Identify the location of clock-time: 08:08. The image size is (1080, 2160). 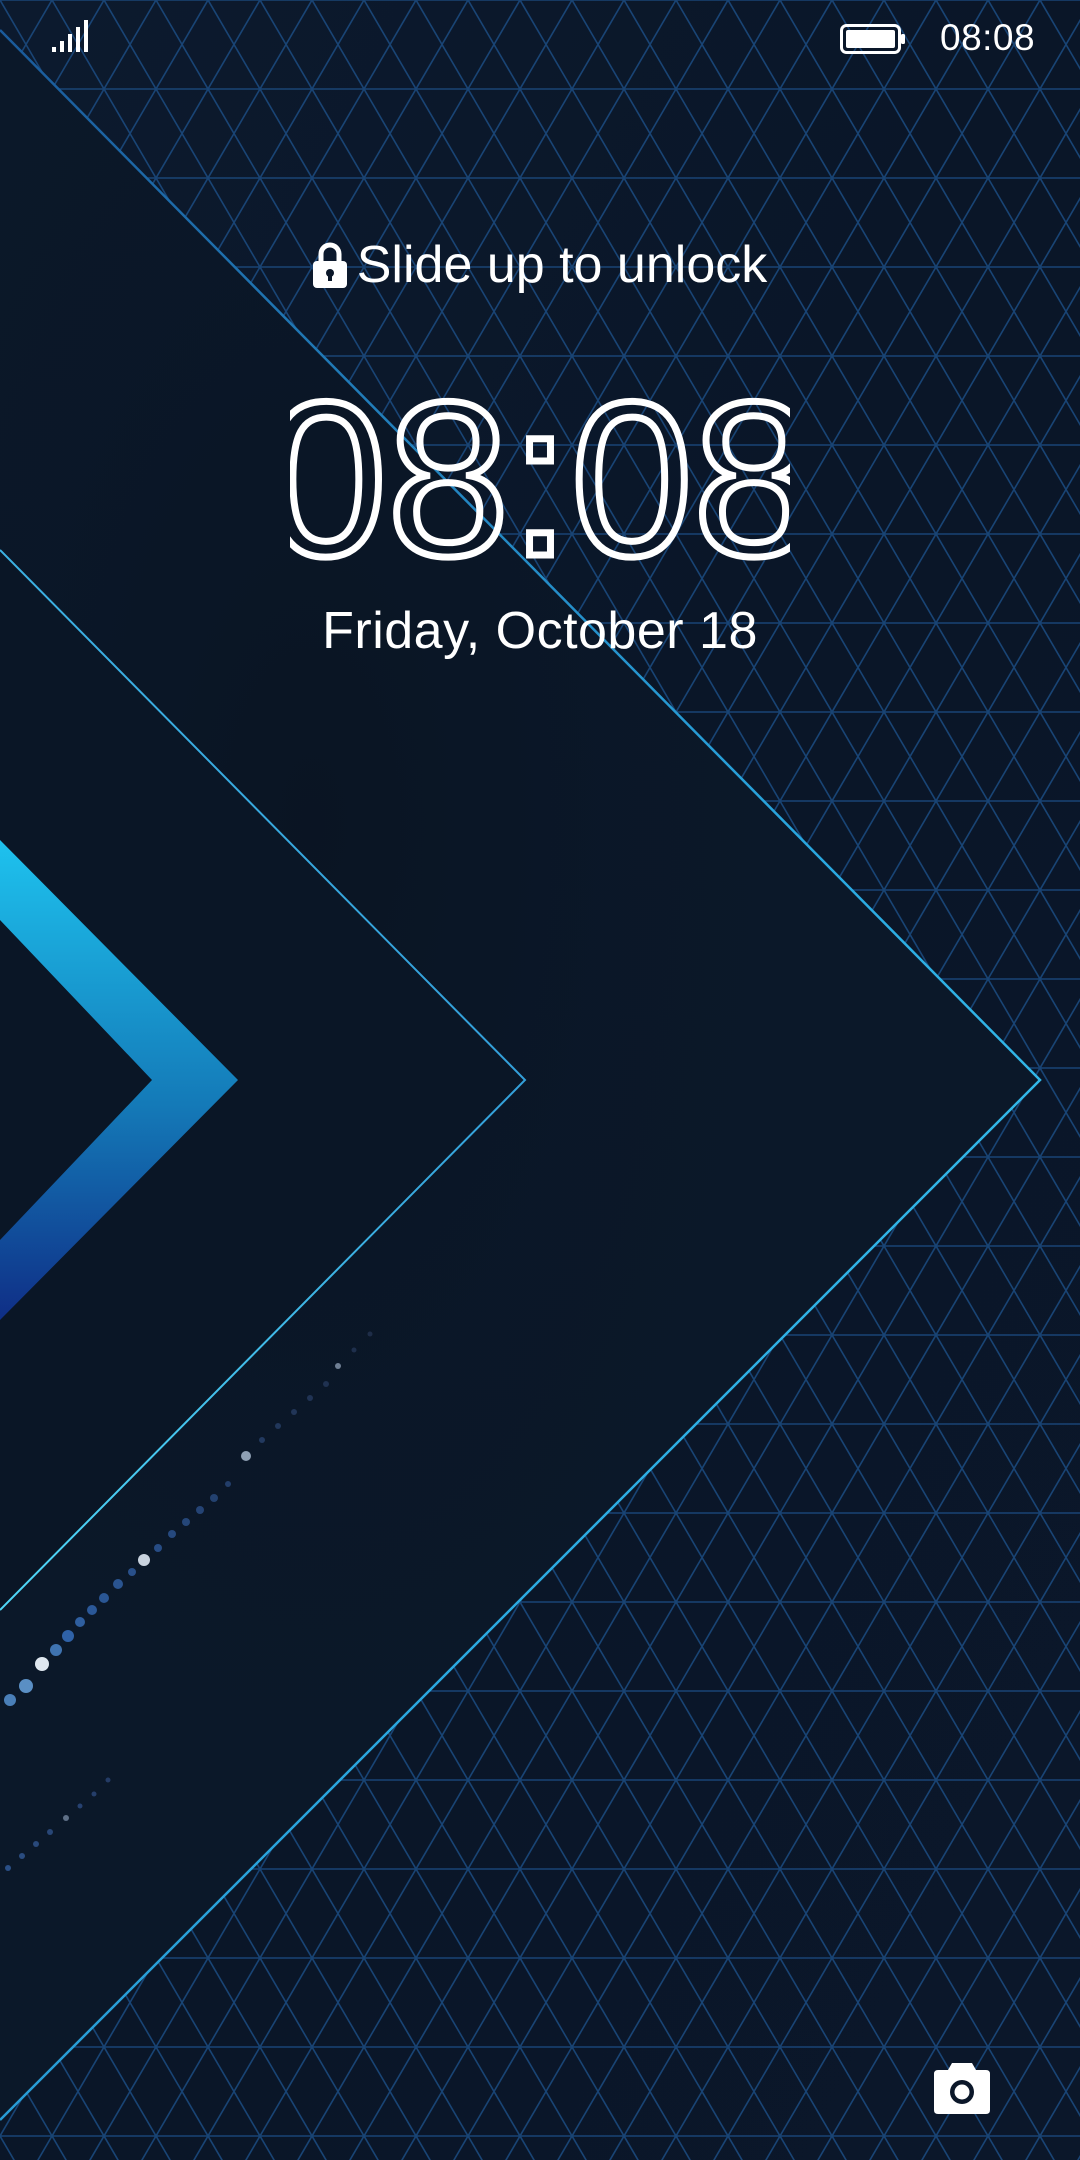
(540, 472).